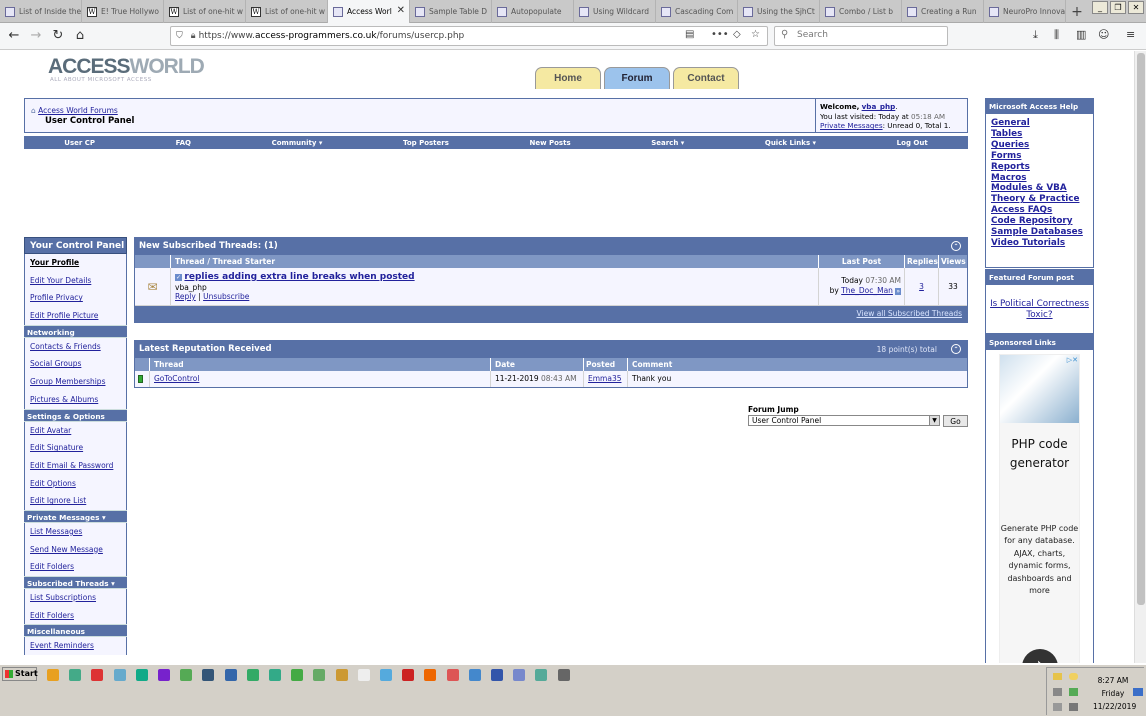  Describe the element at coordinates (60, 280) in the screenshot. I see `control-panel-link: Edit Your Details` at that location.